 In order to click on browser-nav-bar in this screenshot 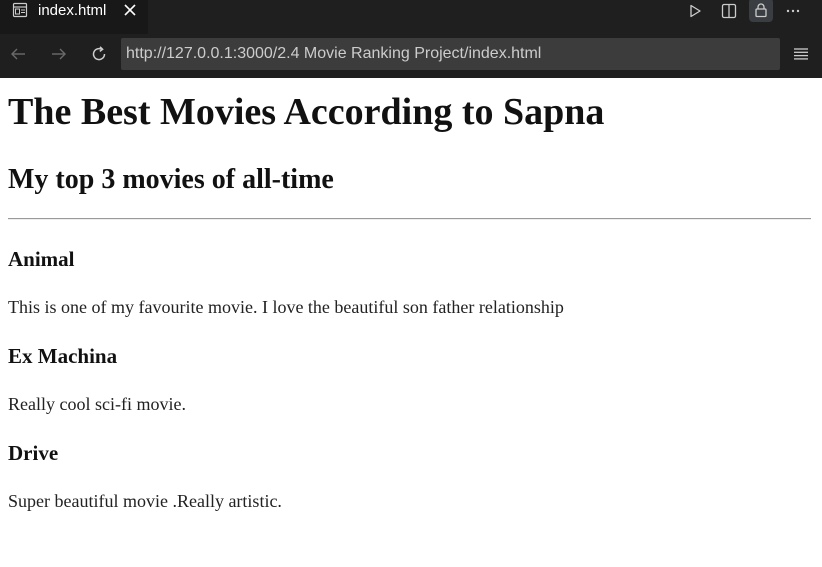, I will do `click(411, 56)`.